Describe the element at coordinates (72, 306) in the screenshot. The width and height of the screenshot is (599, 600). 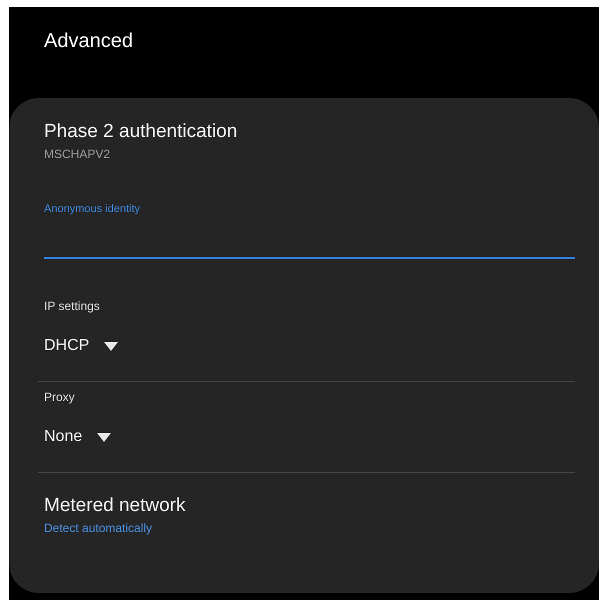
I see `field-label: IP settings` at that location.